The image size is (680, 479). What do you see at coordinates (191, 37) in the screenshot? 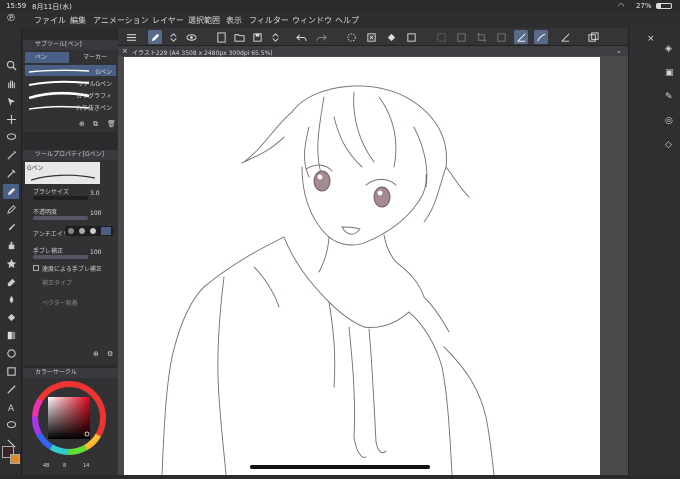
I see `view-icon` at bounding box center [191, 37].